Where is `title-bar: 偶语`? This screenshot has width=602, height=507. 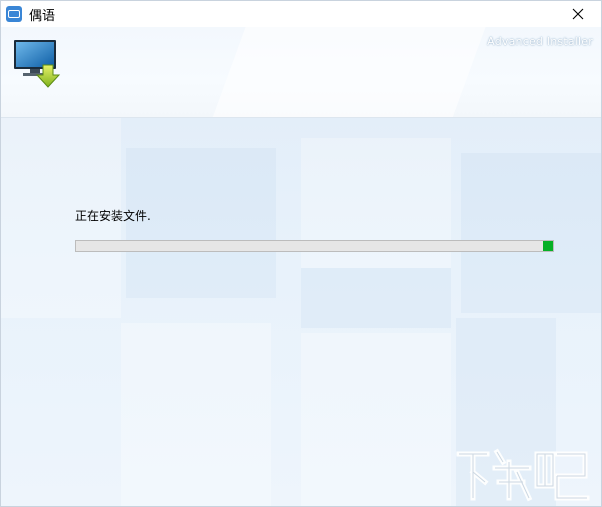
title-bar: 偶语 is located at coordinates (301, 14).